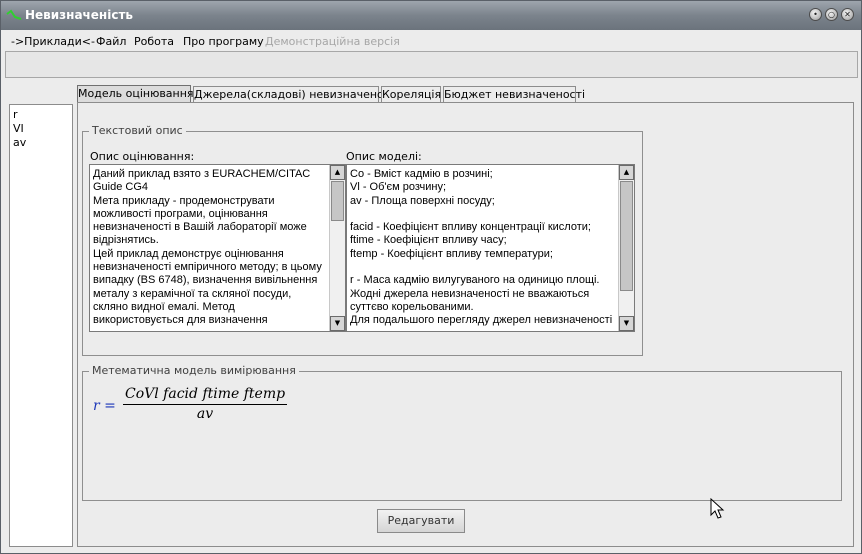 The height and width of the screenshot is (554, 862). I want to click on maximize-button: ○, so click(831, 14).